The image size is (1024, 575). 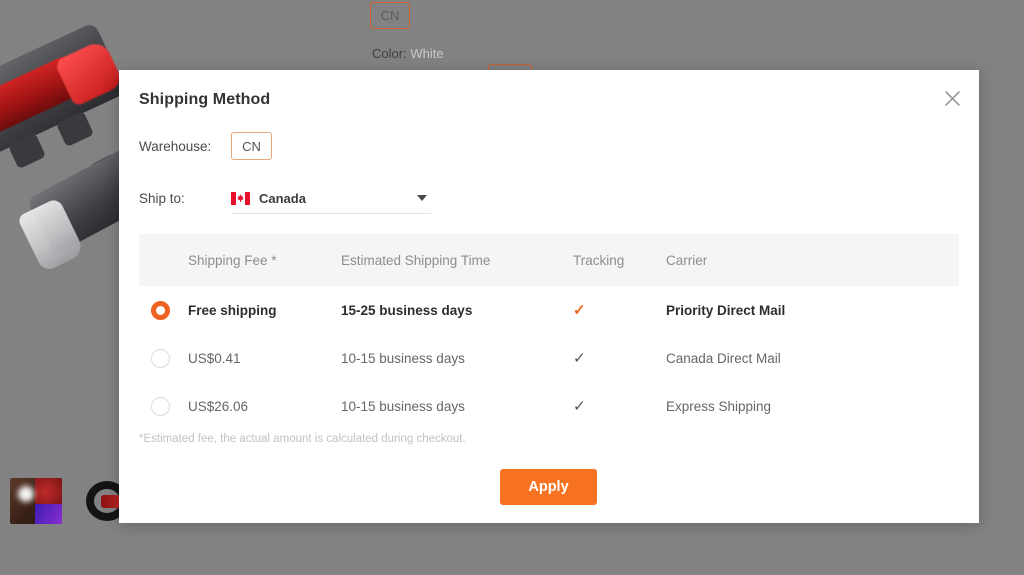 I want to click on carrier-value: Priority Direct Mail, so click(x=726, y=310).